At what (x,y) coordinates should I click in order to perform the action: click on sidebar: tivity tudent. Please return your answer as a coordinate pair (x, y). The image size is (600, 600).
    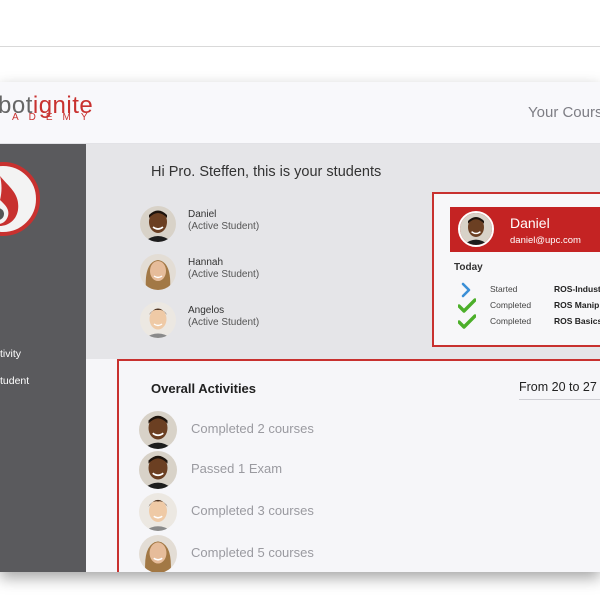
    Looking at the image, I should click on (43, 358).